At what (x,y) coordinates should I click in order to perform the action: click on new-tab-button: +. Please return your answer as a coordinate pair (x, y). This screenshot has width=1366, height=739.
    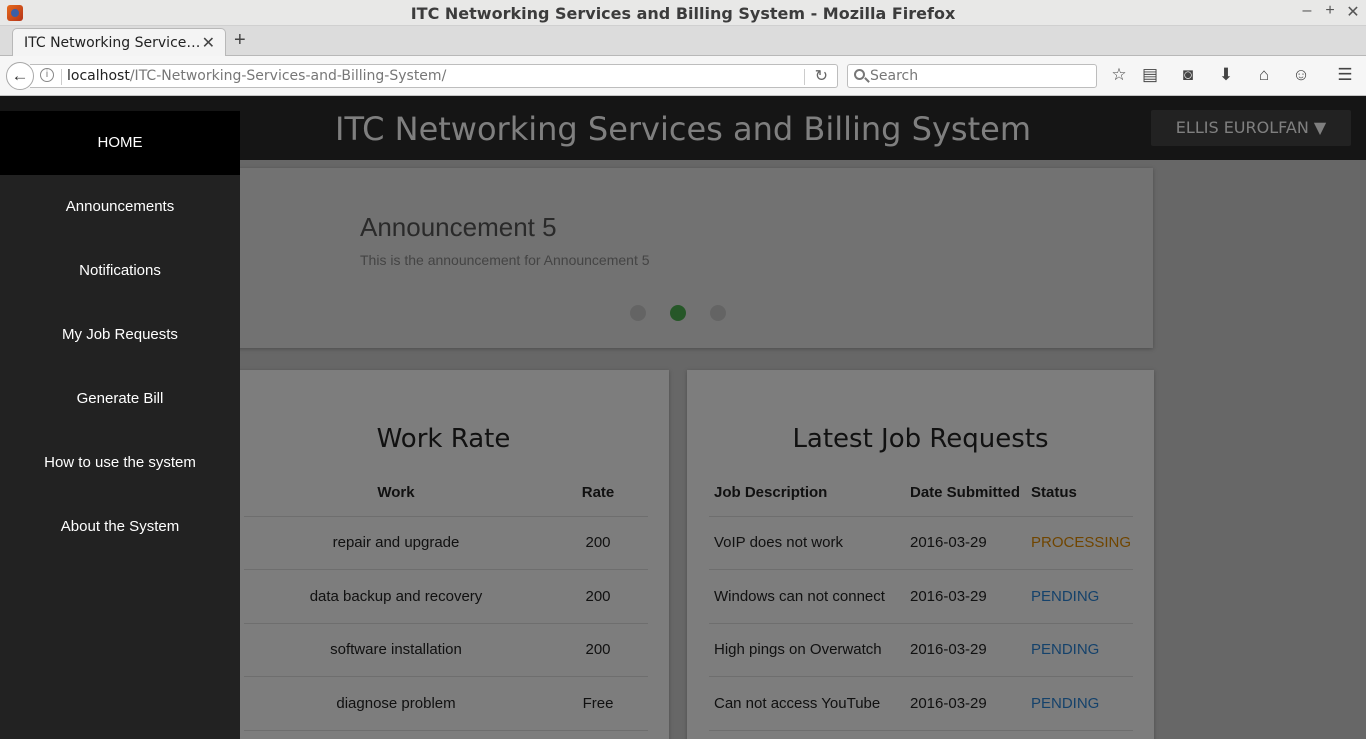
    Looking at the image, I should click on (240, 40).